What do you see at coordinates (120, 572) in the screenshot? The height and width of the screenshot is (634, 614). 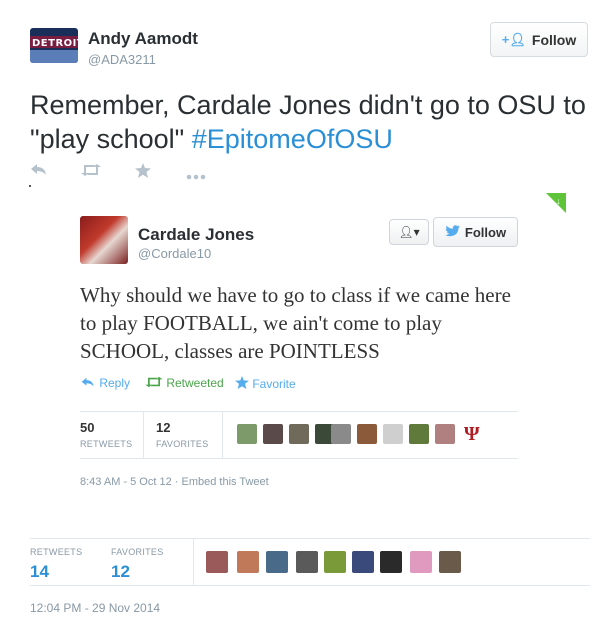 I see `favorites-count: 12` at bounding box center [120, 572].